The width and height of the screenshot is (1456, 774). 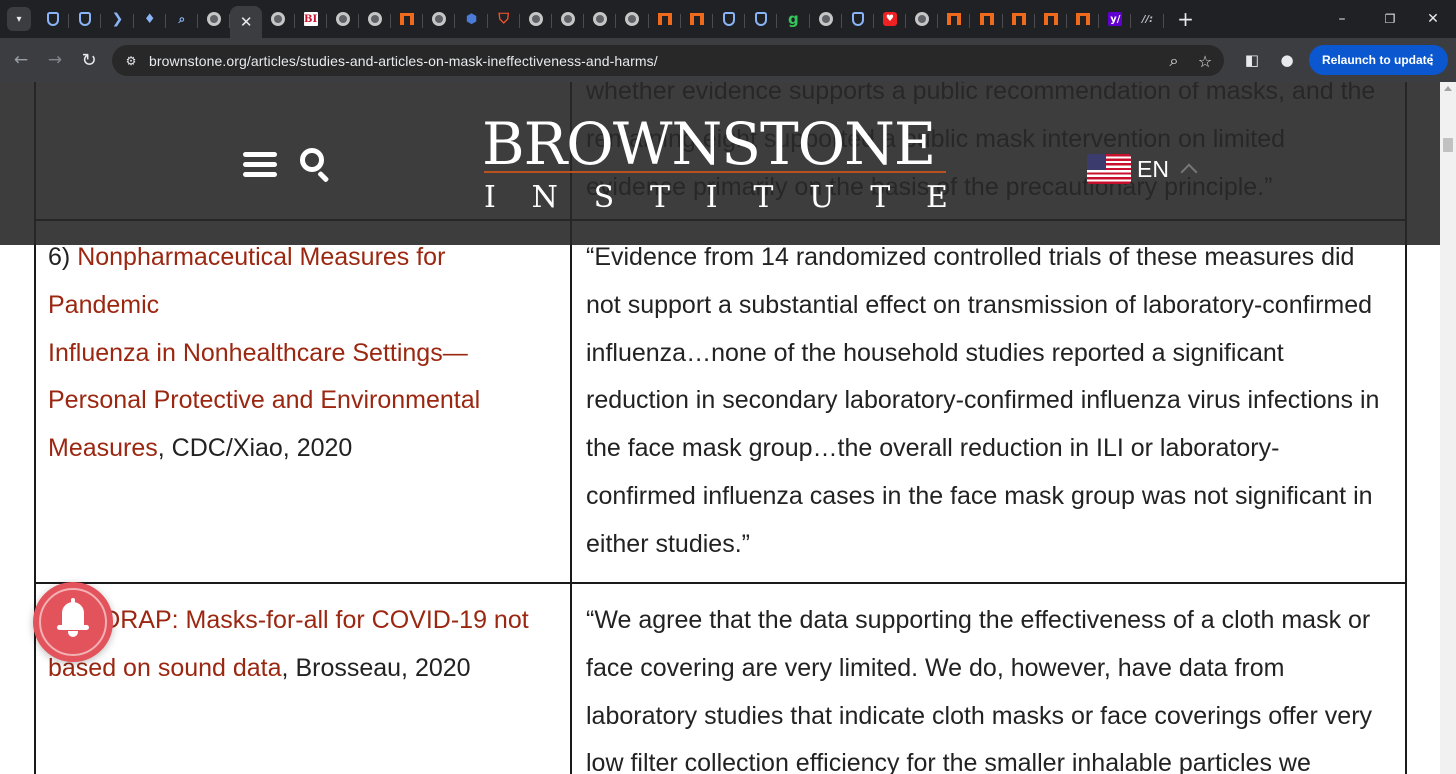 What do you see at coordinates (63, 257) in the screenshot?
I see `row-number: 6)` at bounding box center [63, 257].